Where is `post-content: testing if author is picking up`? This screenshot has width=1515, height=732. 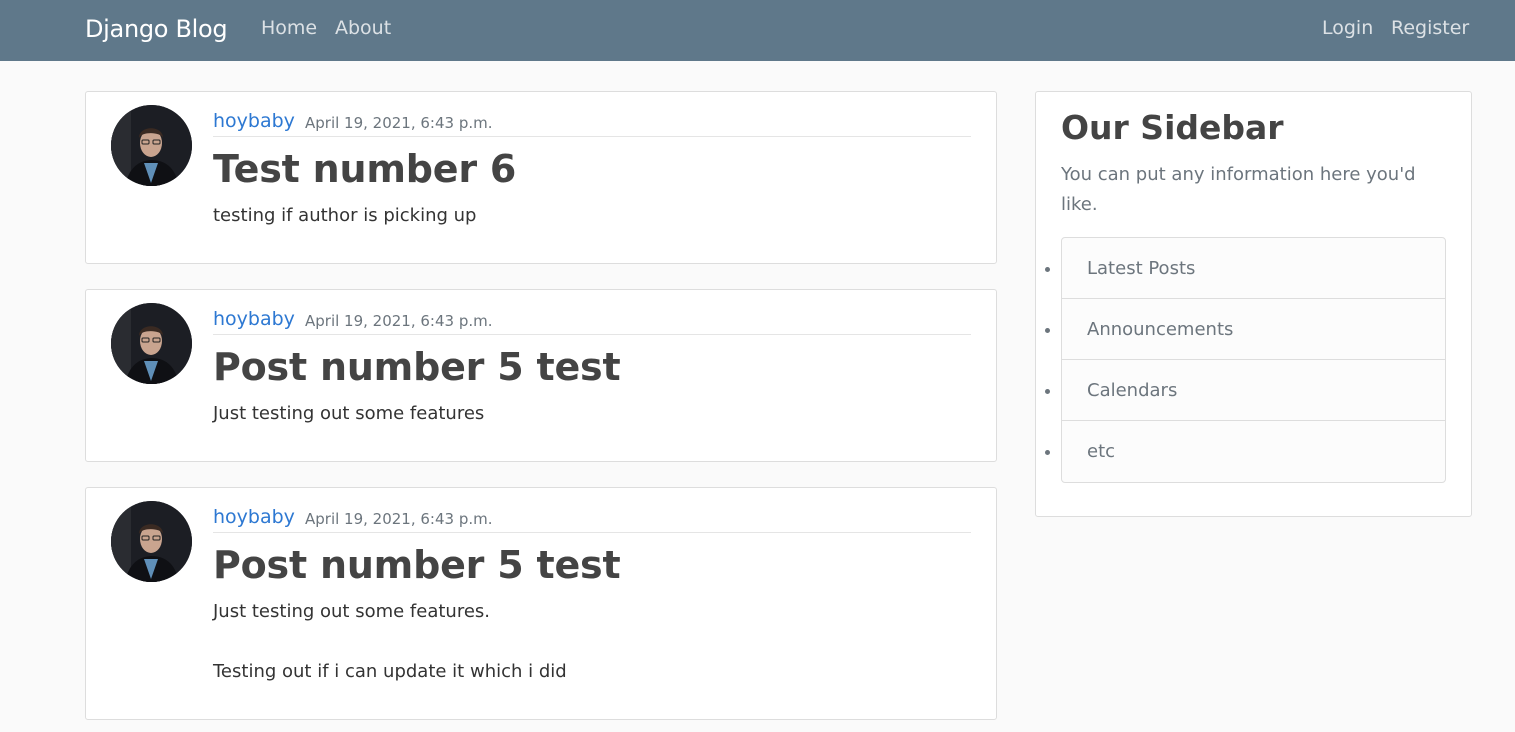 post-content: testing if author is picking up is located at coordinates (345, 215).